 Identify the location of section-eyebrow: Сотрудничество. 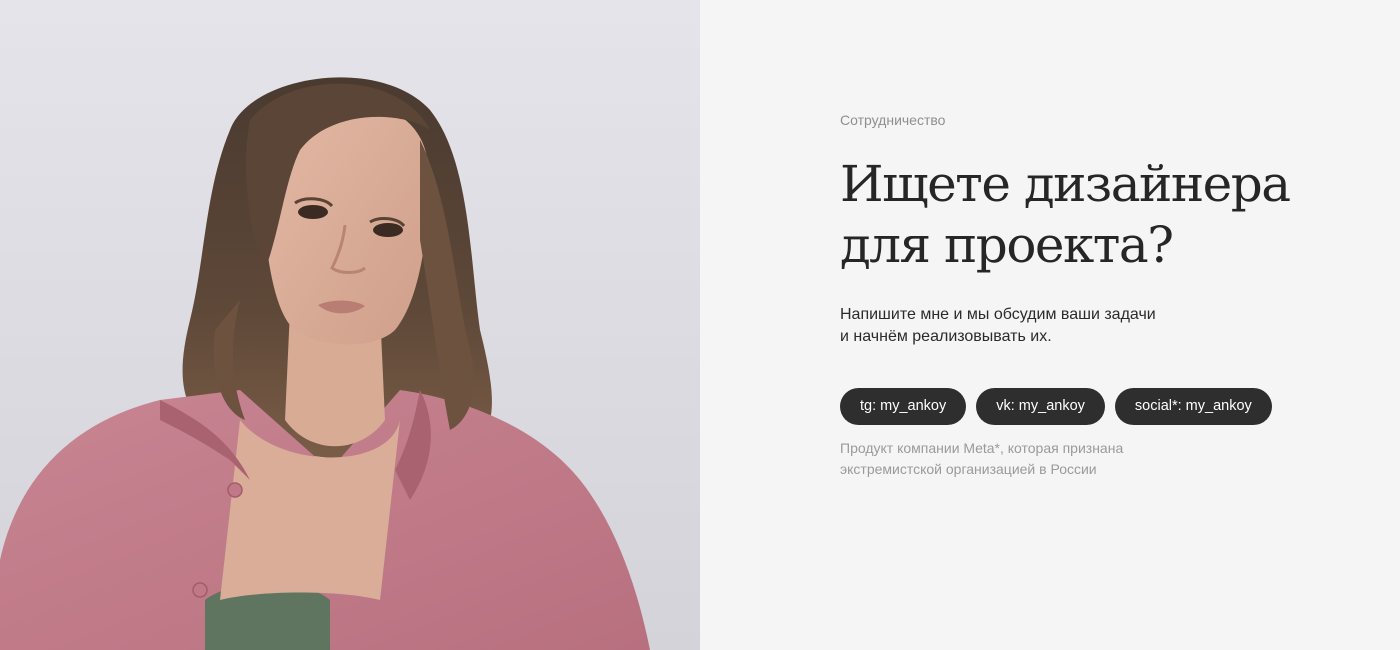
(893, 120).